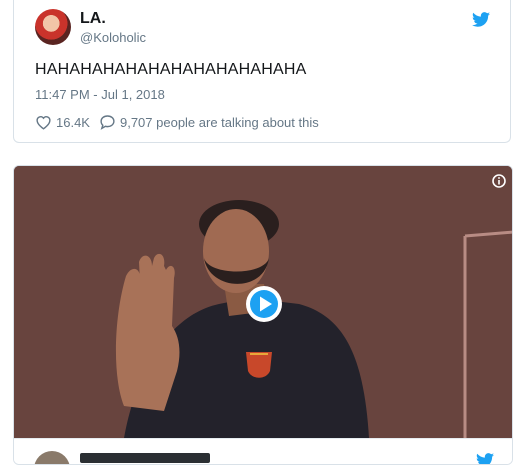  I want to click on info-icon, so click(499, 181).